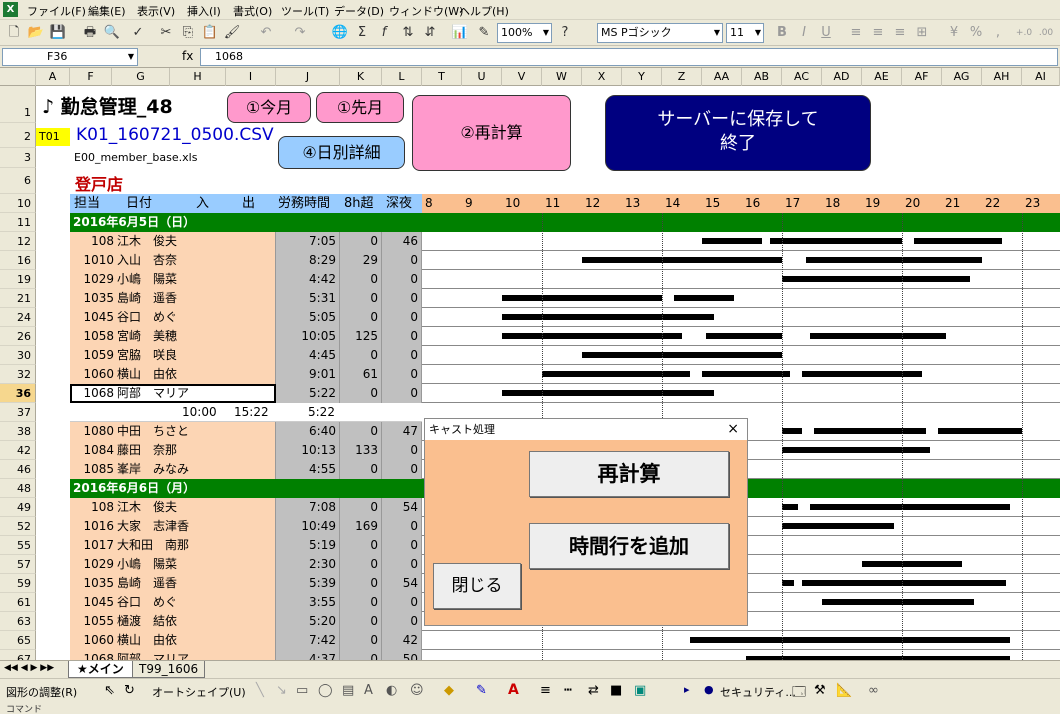 This screenshot has width=1060, height=715. I want to click on row-header: 3, so click(18, 158).